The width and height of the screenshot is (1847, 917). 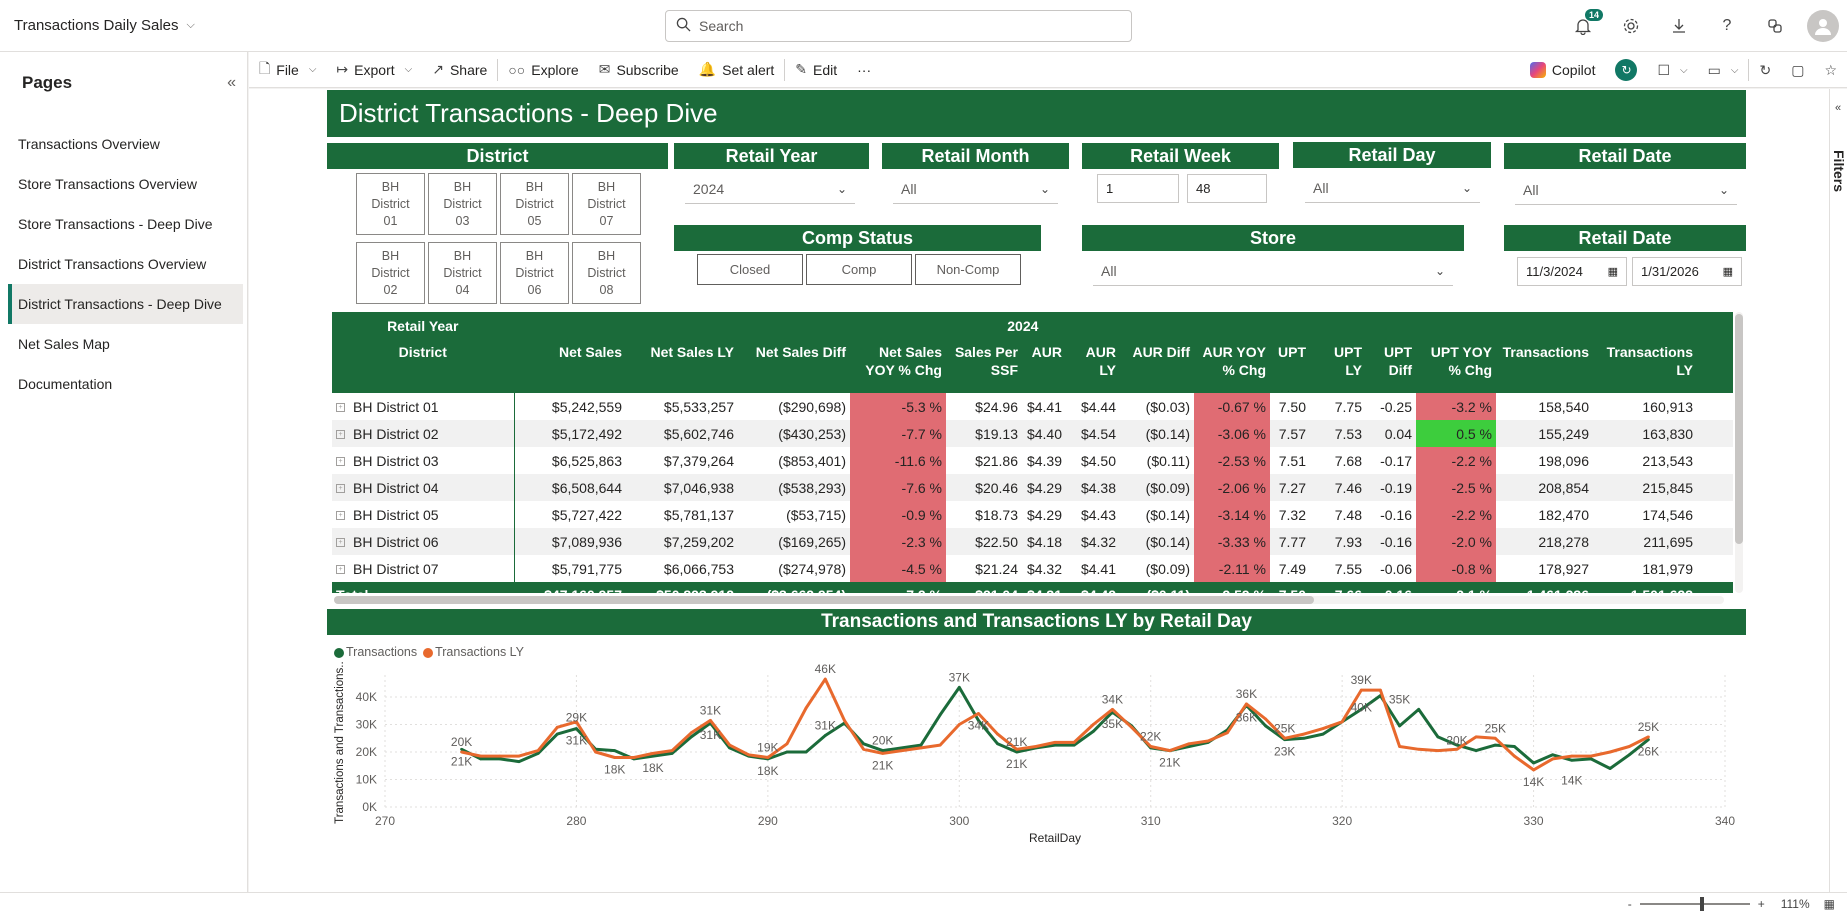 I want to click on retail-date-dropdown: All ⌄, so click(x=1626, y=190).